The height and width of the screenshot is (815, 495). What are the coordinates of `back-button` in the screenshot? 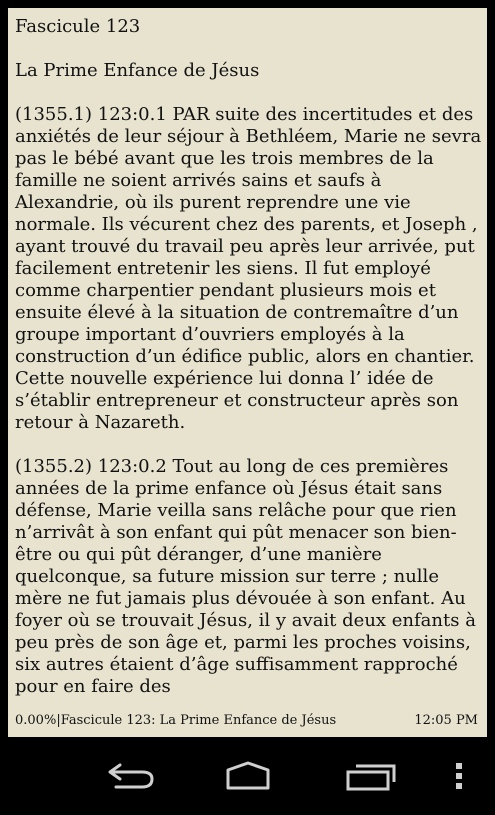 It's located at (130, 776).